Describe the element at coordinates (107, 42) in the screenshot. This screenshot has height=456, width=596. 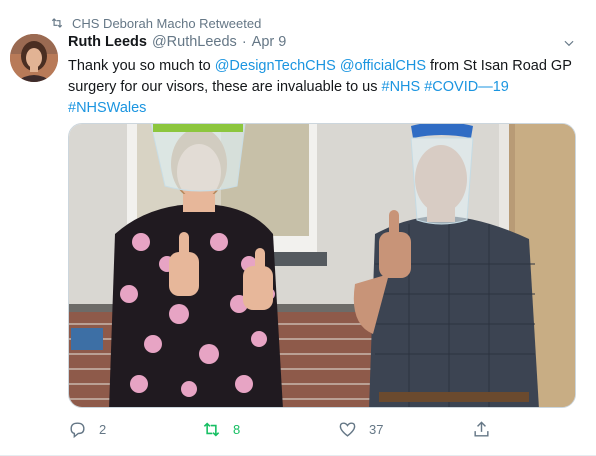
I see `author-name: Ruth Leeds` at that location.